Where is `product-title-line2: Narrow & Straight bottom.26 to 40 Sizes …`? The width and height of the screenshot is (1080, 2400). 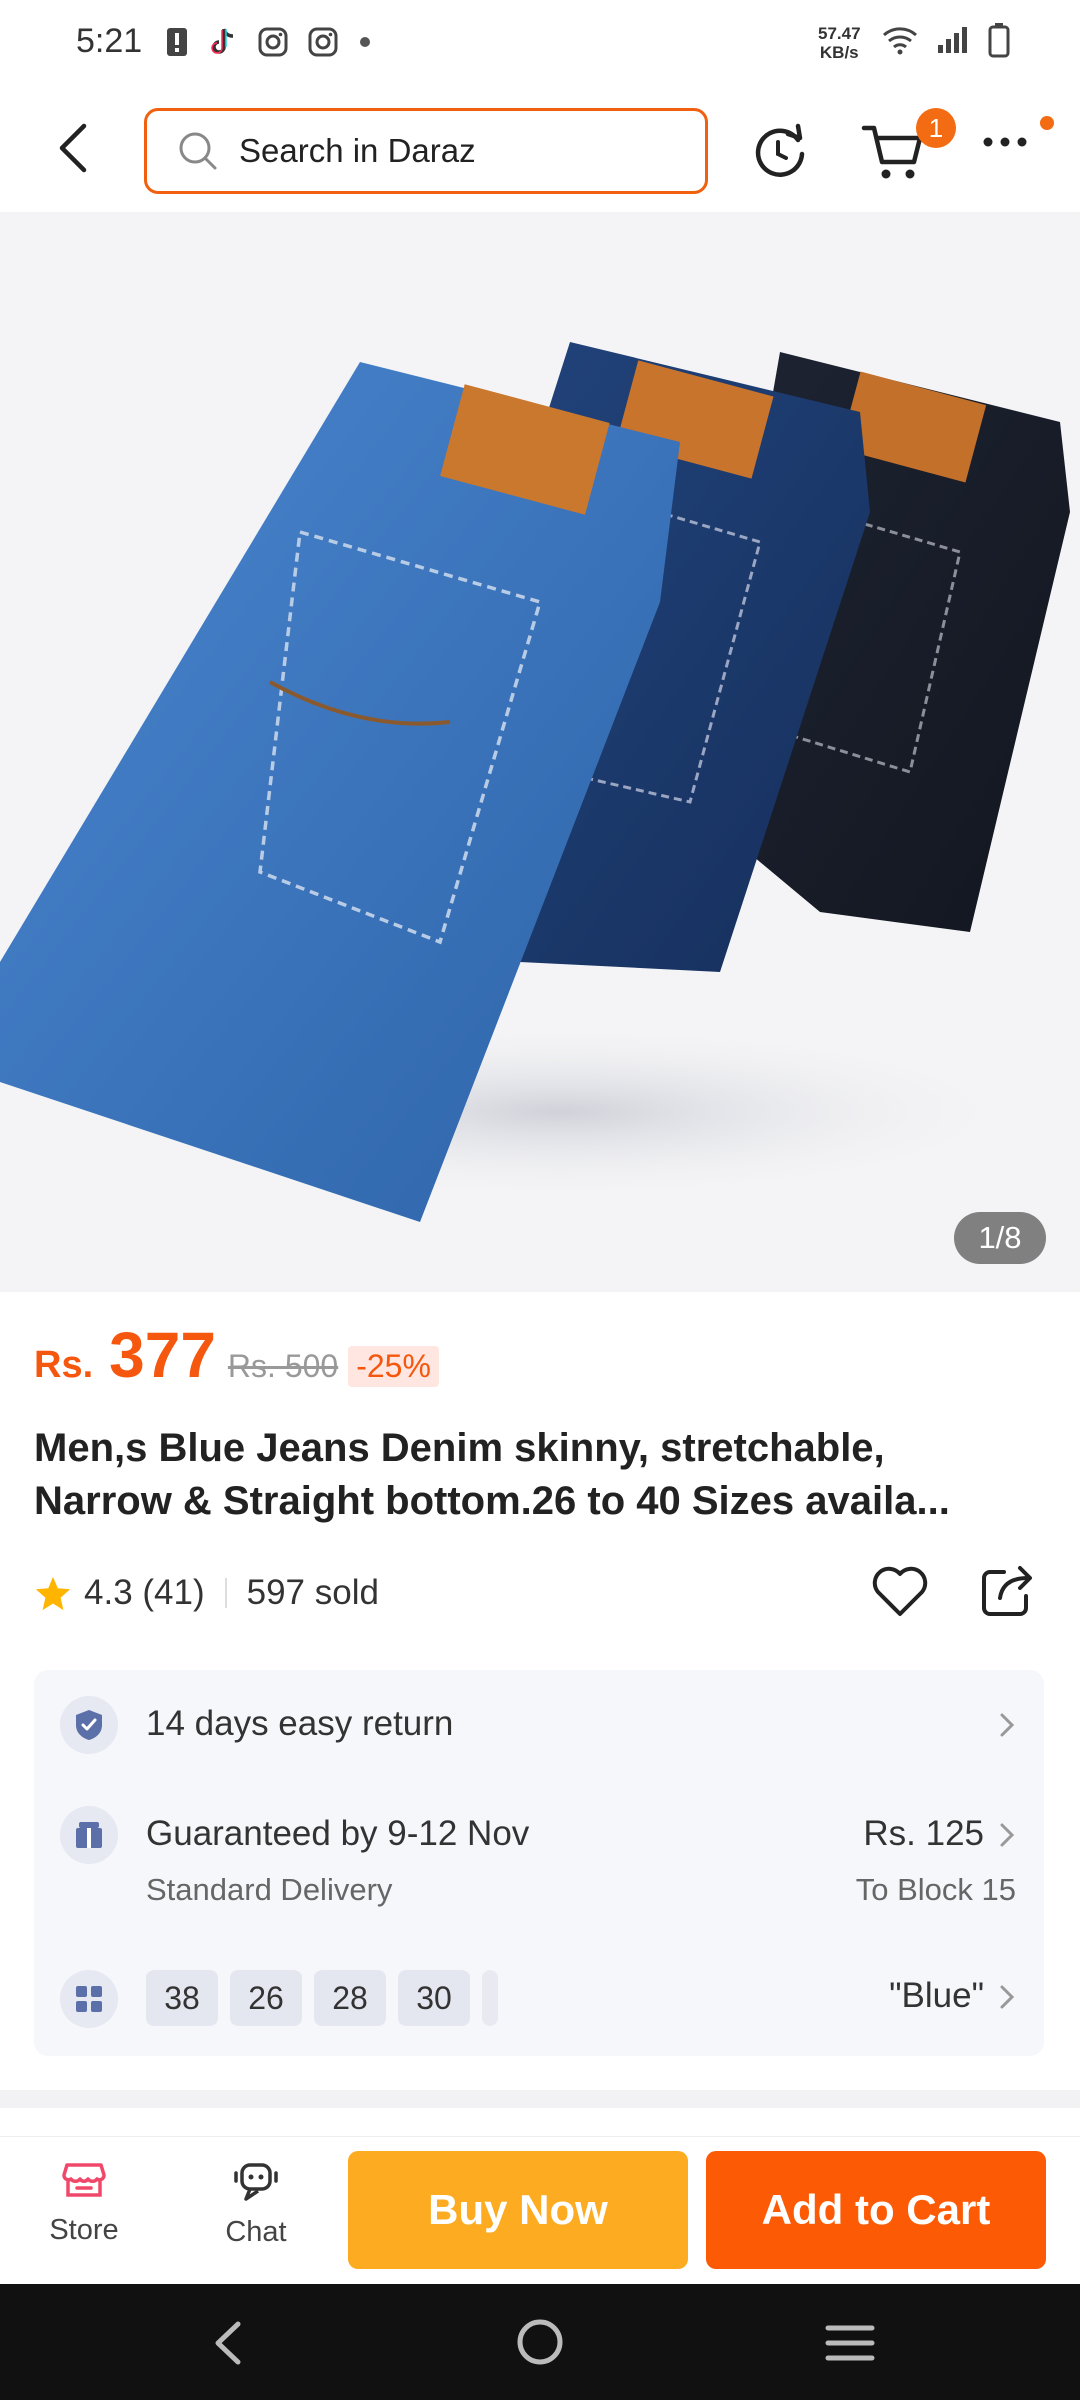 product-title-line2: Narrow & Straight bottom.26 to 40 Sizes … is located at coordinates (492, 1501).